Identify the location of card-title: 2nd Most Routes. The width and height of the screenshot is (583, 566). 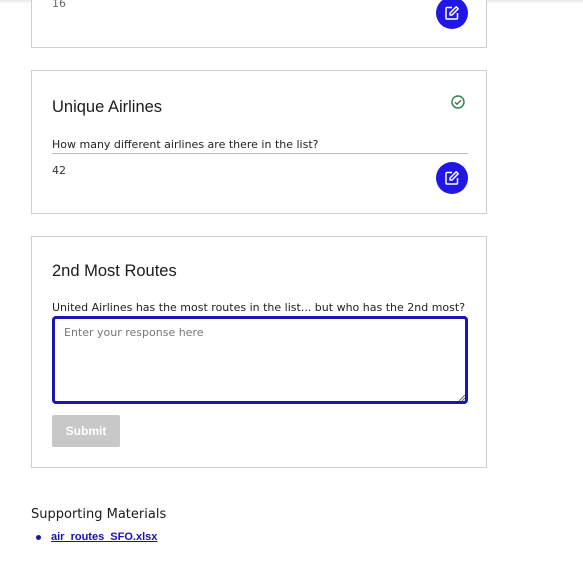
(114, 271).